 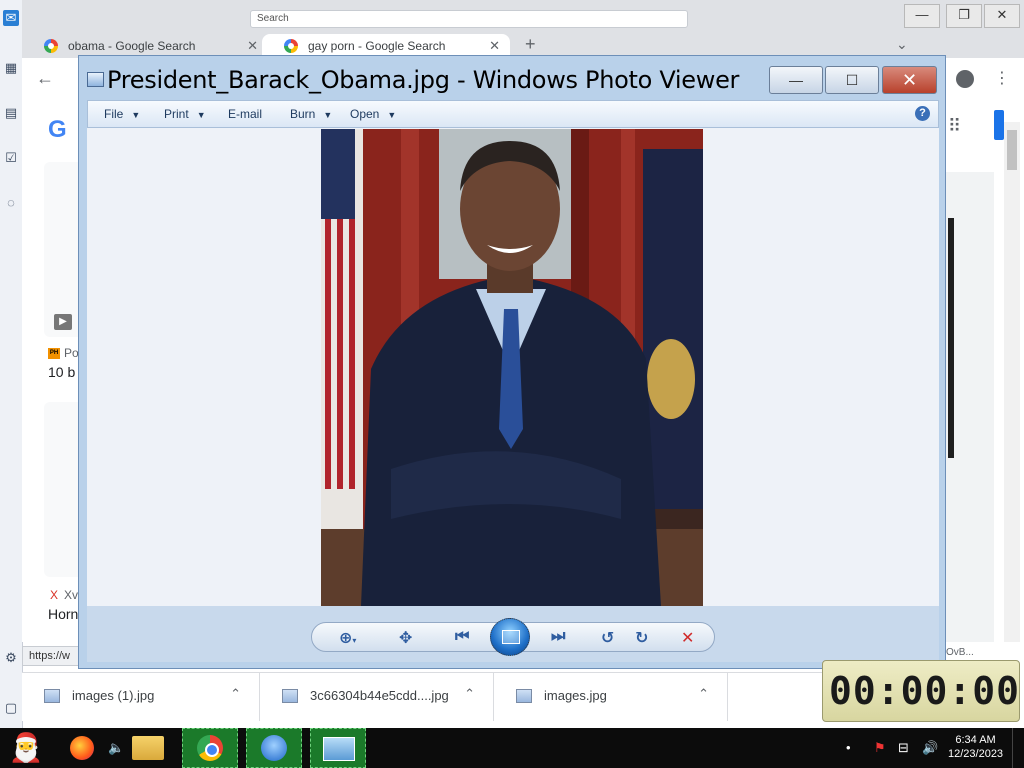 I want to click on network-icon: ⊟, so click(x=903, y=748).